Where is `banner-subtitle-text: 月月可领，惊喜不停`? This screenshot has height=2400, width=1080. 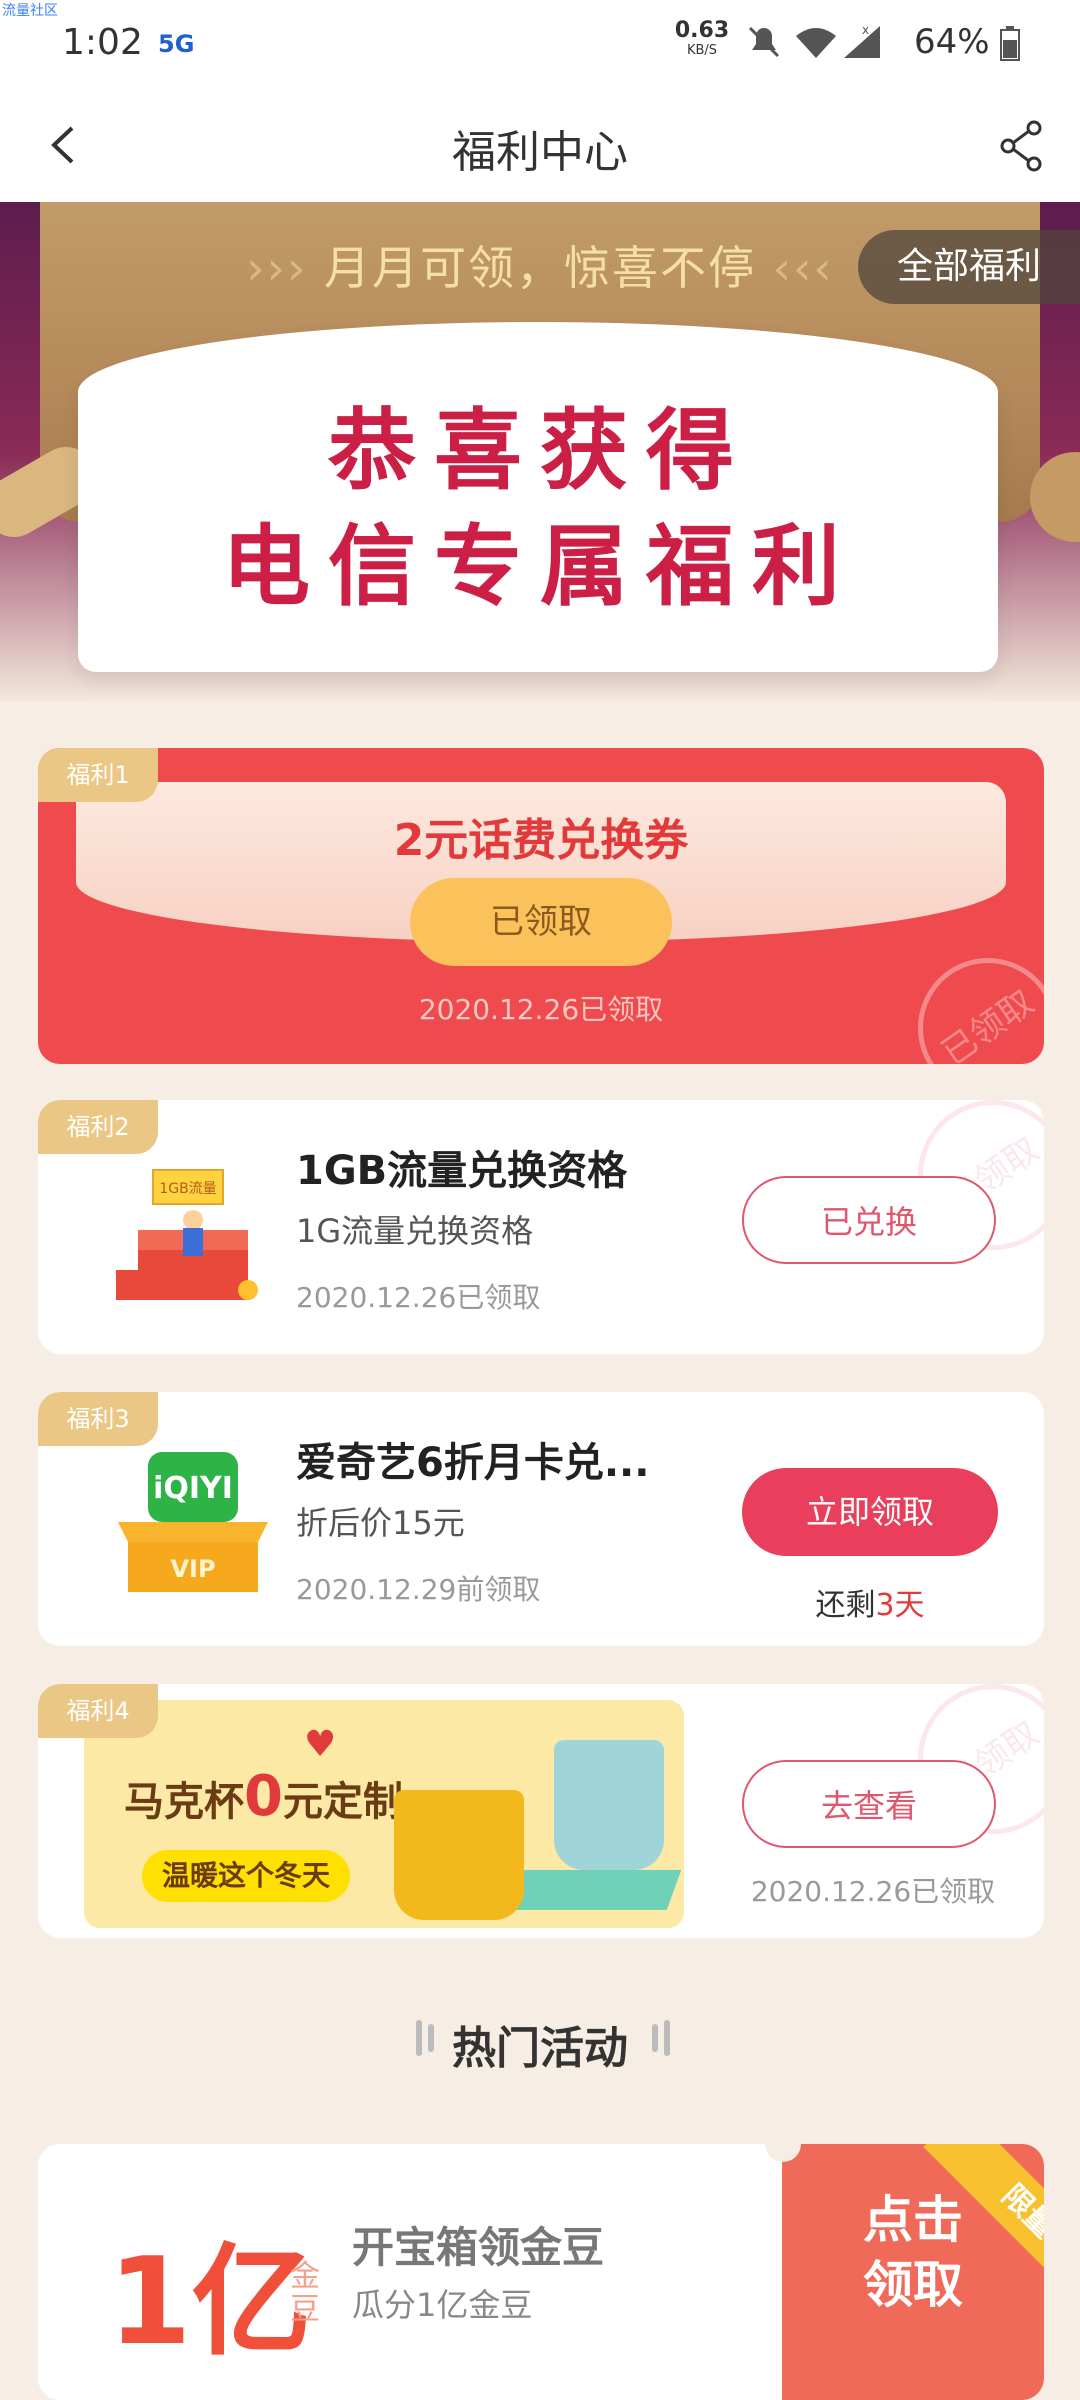 banner-subtitle-text: 月月可领，惊喜不停 is located at coordinates (540, 268).